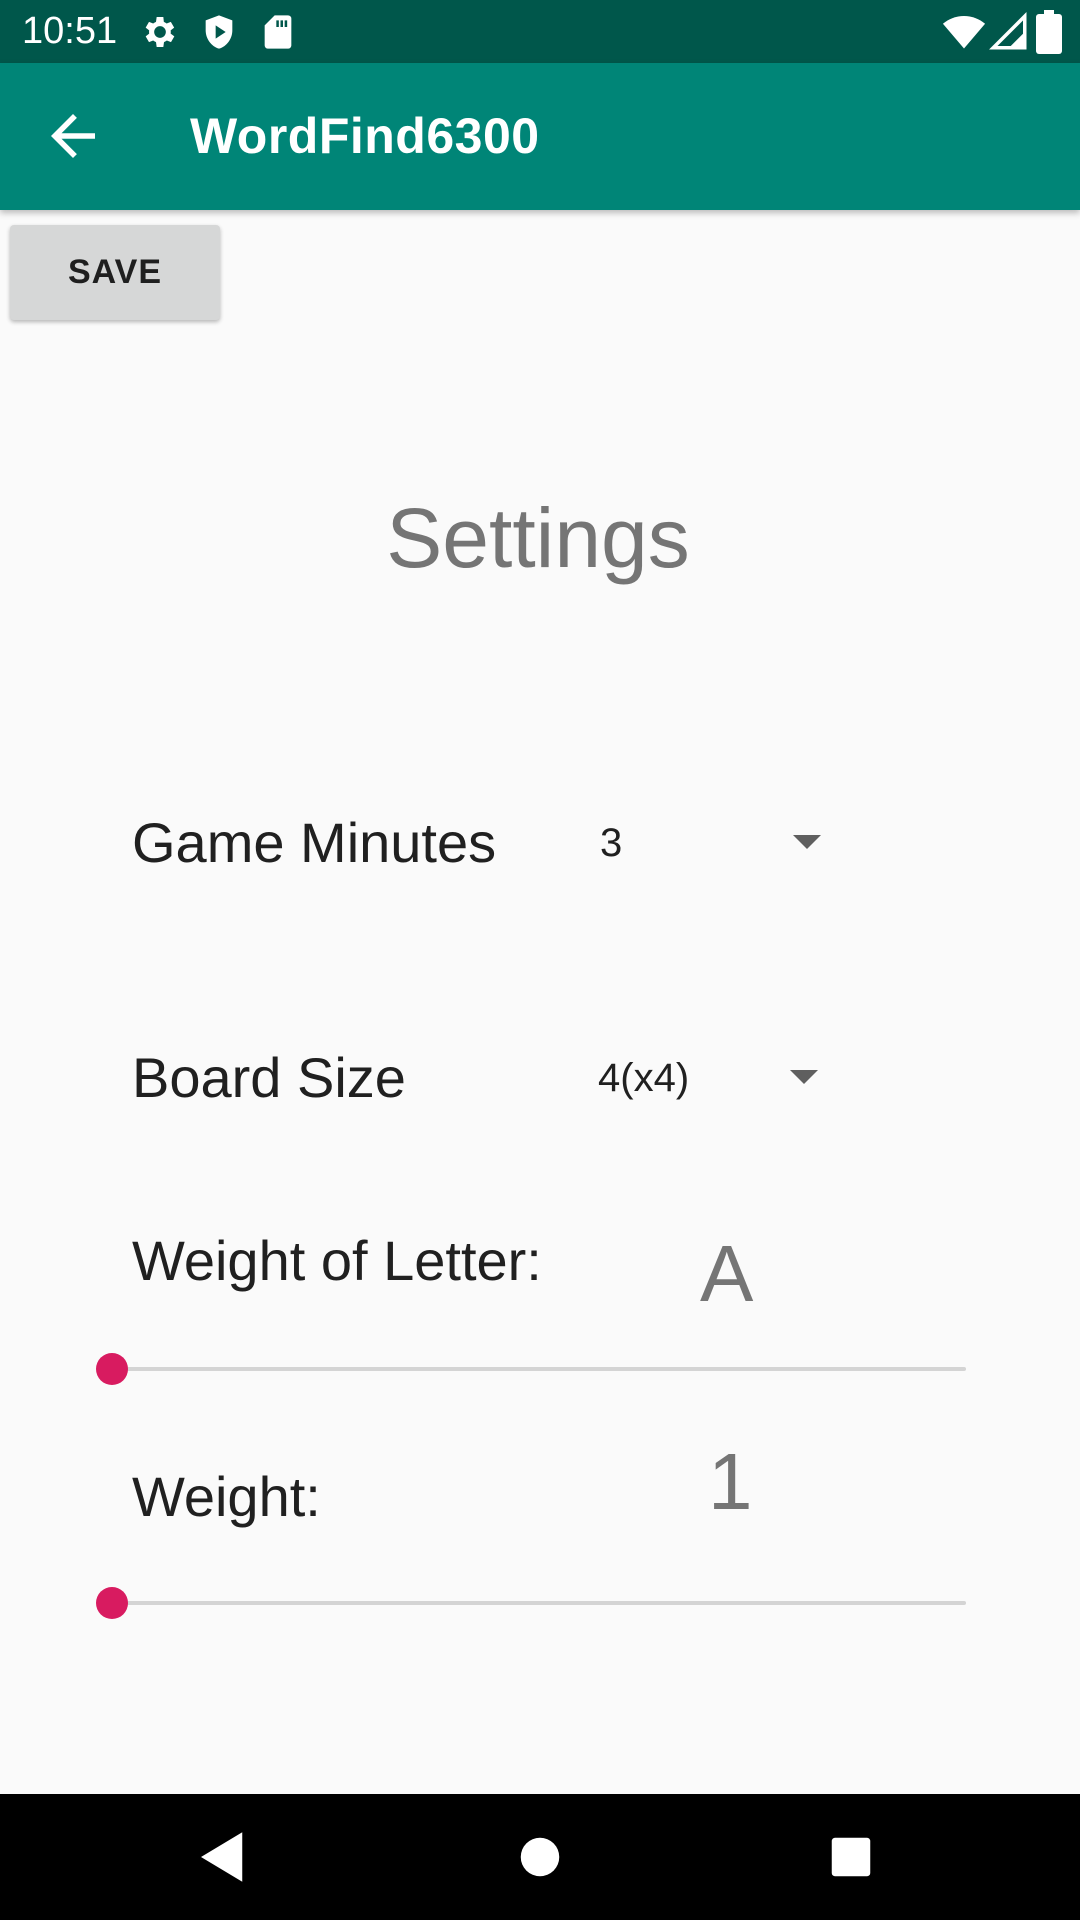 The width and height of the screenshot is (1080, 1920). I want to click on back-button, so click(73, 136).